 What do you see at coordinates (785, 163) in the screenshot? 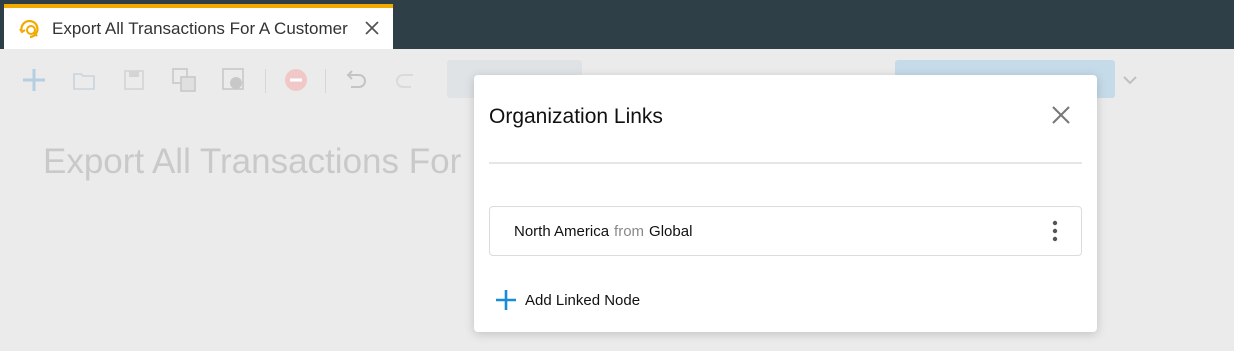
I see `dialog-divider` at bounding box center [785, 163].